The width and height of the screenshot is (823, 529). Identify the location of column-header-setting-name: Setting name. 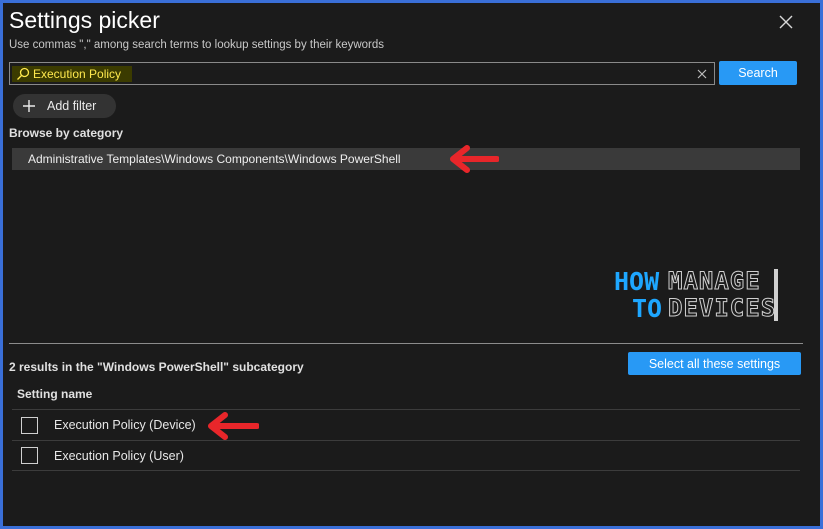
(54, 394).